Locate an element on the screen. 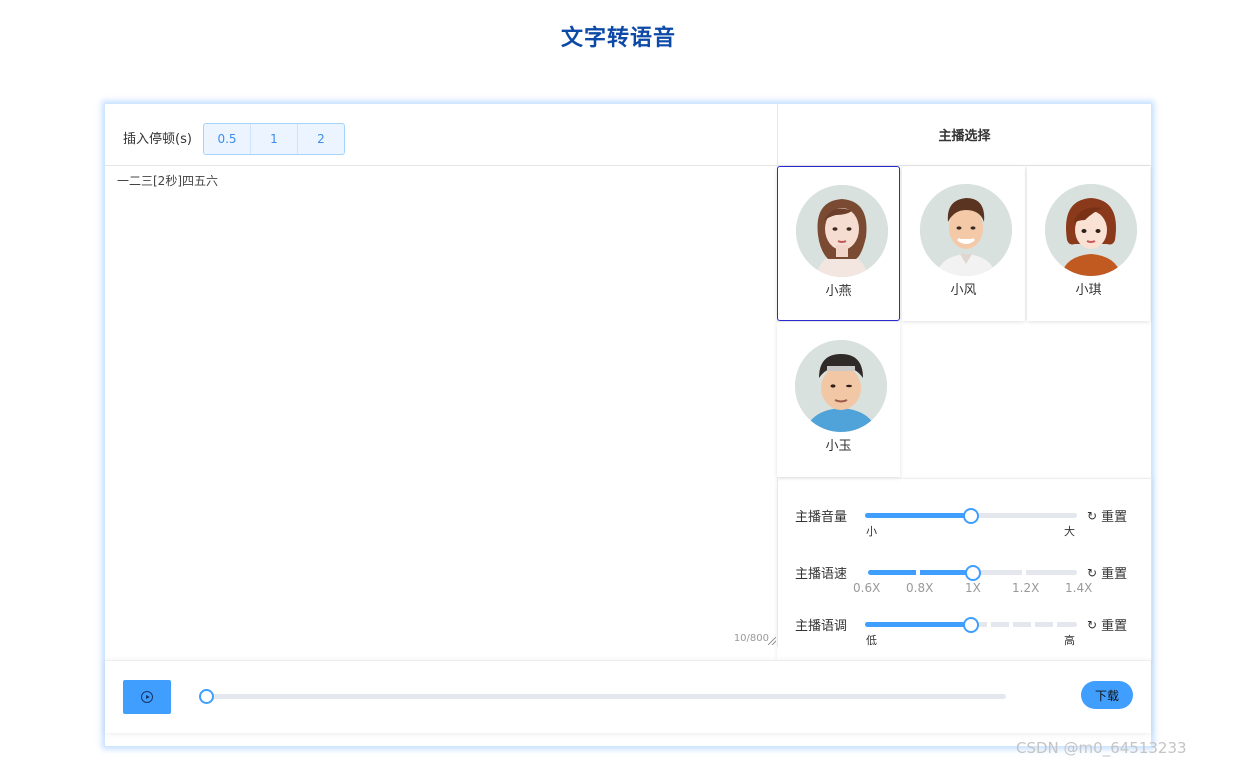 Image resolution: width=1237 pixels, height=768 pixels. pause-toolbar: 插入停顿(s) 0.5 1 2 is located at coordinates (441, 135).